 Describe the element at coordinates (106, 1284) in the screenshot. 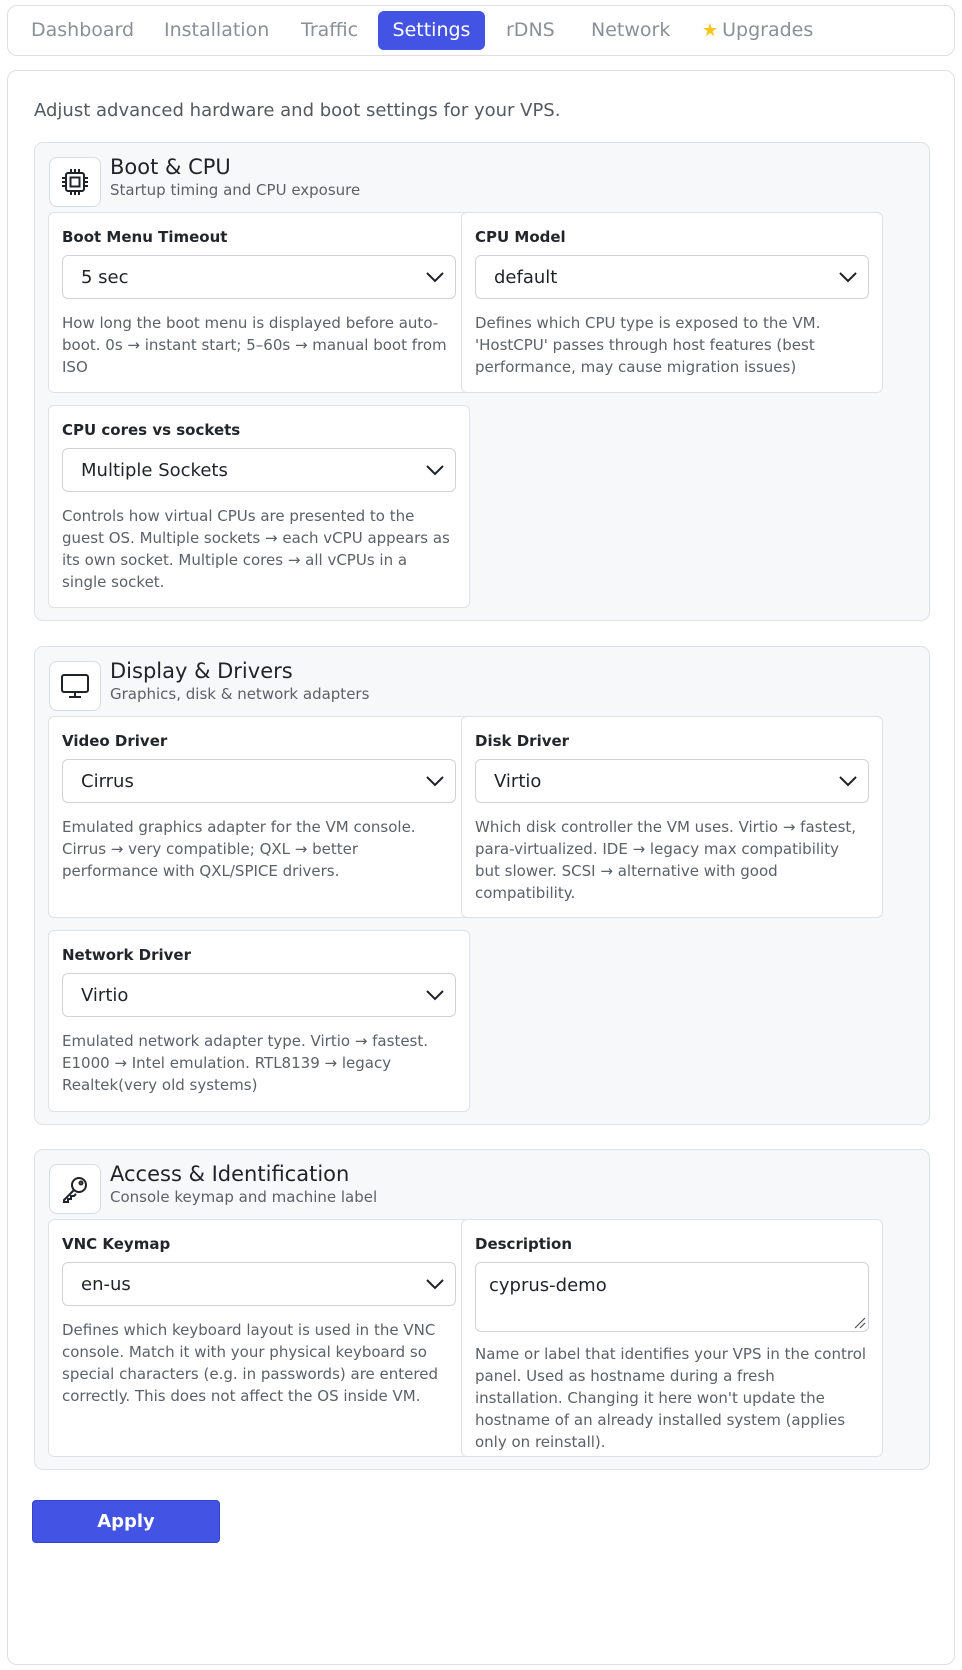

I see `select-value: en-us` at that location.